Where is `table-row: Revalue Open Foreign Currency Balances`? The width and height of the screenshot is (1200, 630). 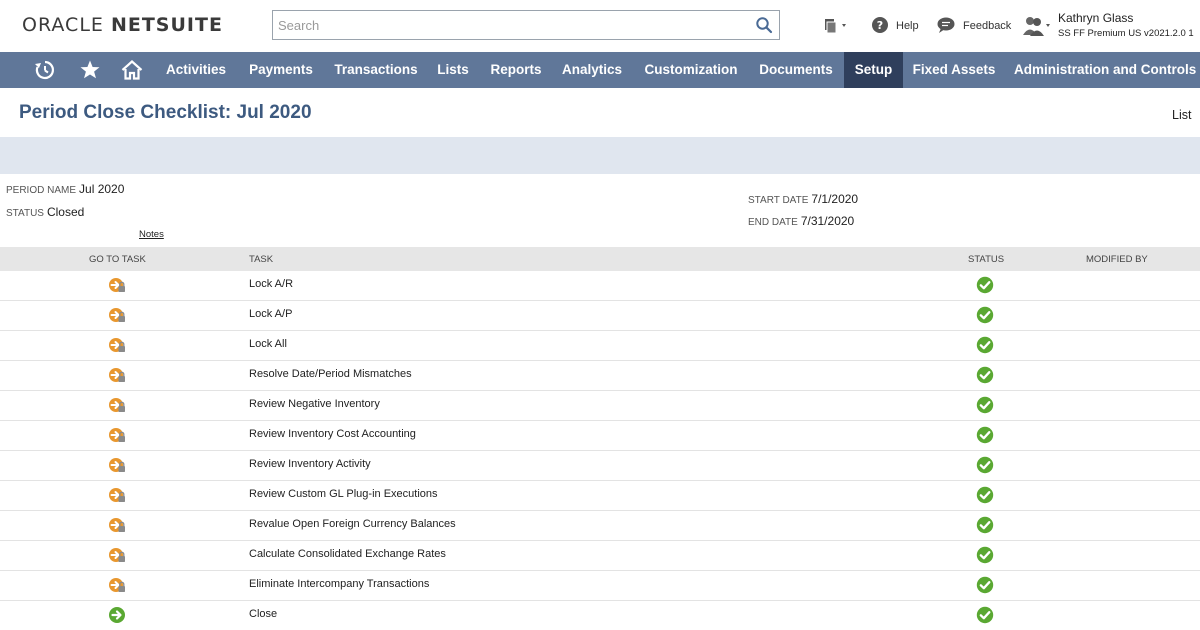
table-row: Revalue Open Foreign Currency Balances is located at coordinates (600, 526).